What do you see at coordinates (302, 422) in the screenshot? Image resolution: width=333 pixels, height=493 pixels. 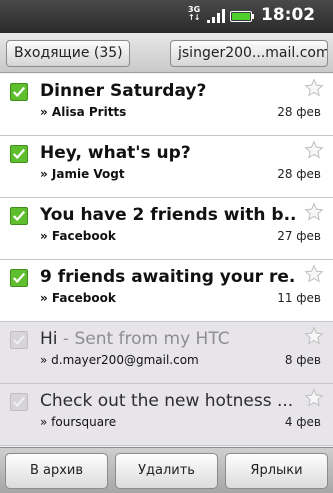 I see `message-date: 4 фев` at bounding box center [302, 422].